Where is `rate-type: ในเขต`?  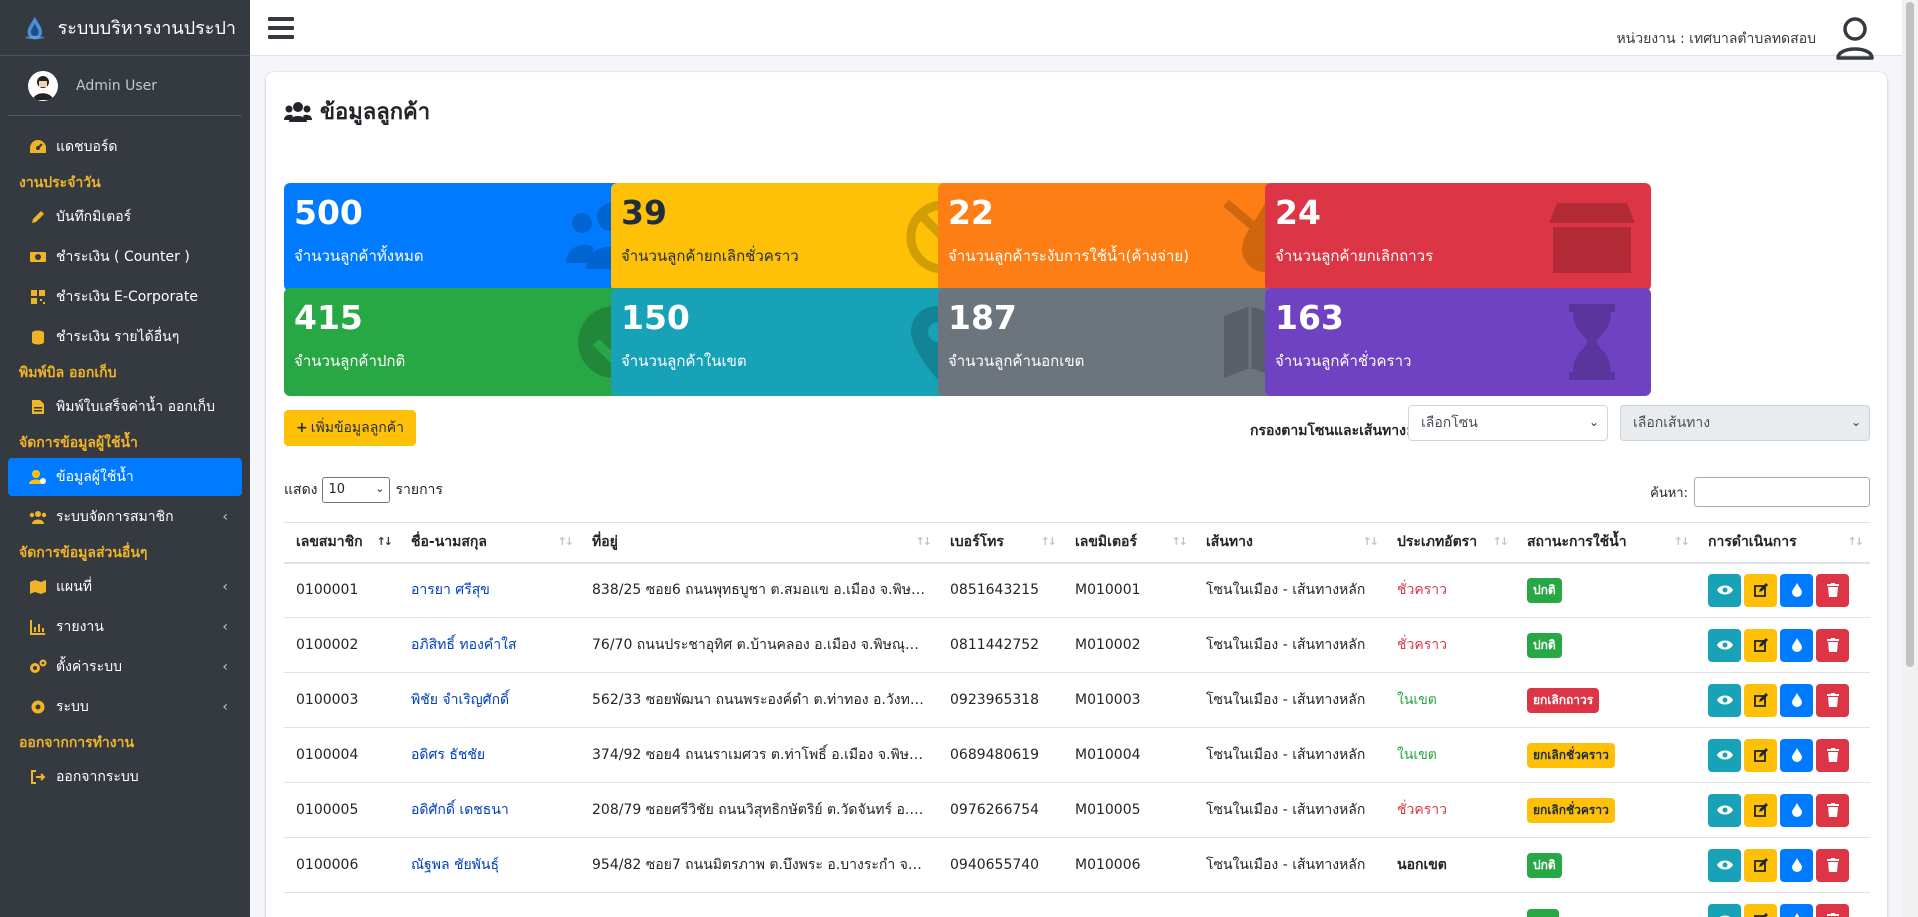 rate-type: ในเขต is located at coordinates (1417, 755).